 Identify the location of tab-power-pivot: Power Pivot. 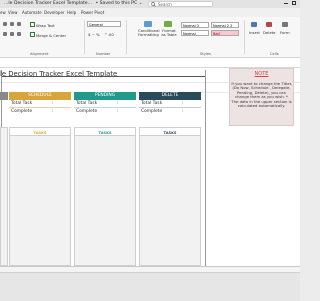
(92, 12).